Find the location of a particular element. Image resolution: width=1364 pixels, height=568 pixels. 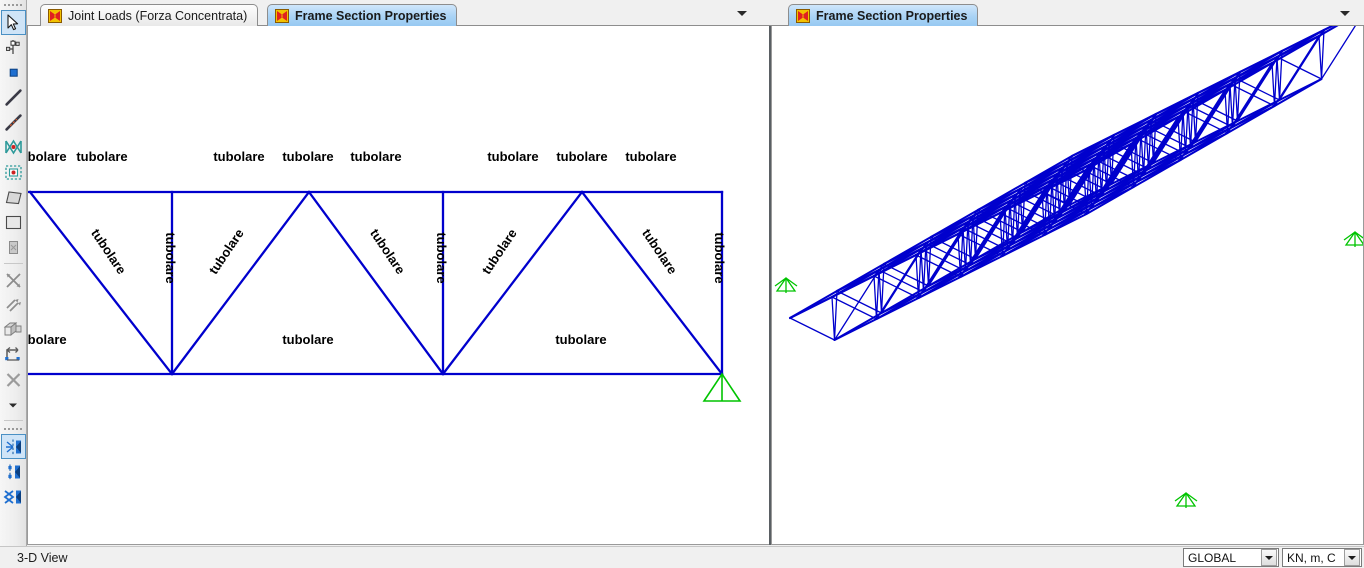

mirror-about-point-tool is located at coordinates (13, 496).